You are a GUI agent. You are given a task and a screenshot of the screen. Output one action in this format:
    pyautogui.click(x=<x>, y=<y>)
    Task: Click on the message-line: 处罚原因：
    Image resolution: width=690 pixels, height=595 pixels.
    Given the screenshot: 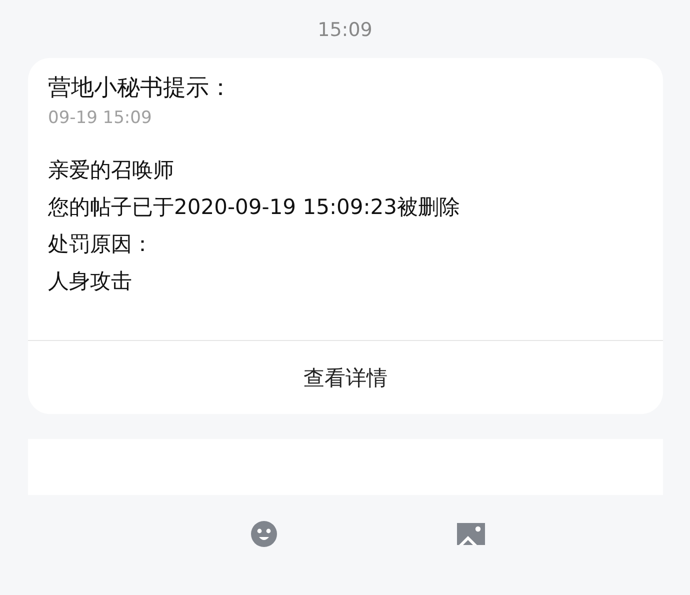 What is the action you would take?
    pyautogui.click(x=101, y=244)
    